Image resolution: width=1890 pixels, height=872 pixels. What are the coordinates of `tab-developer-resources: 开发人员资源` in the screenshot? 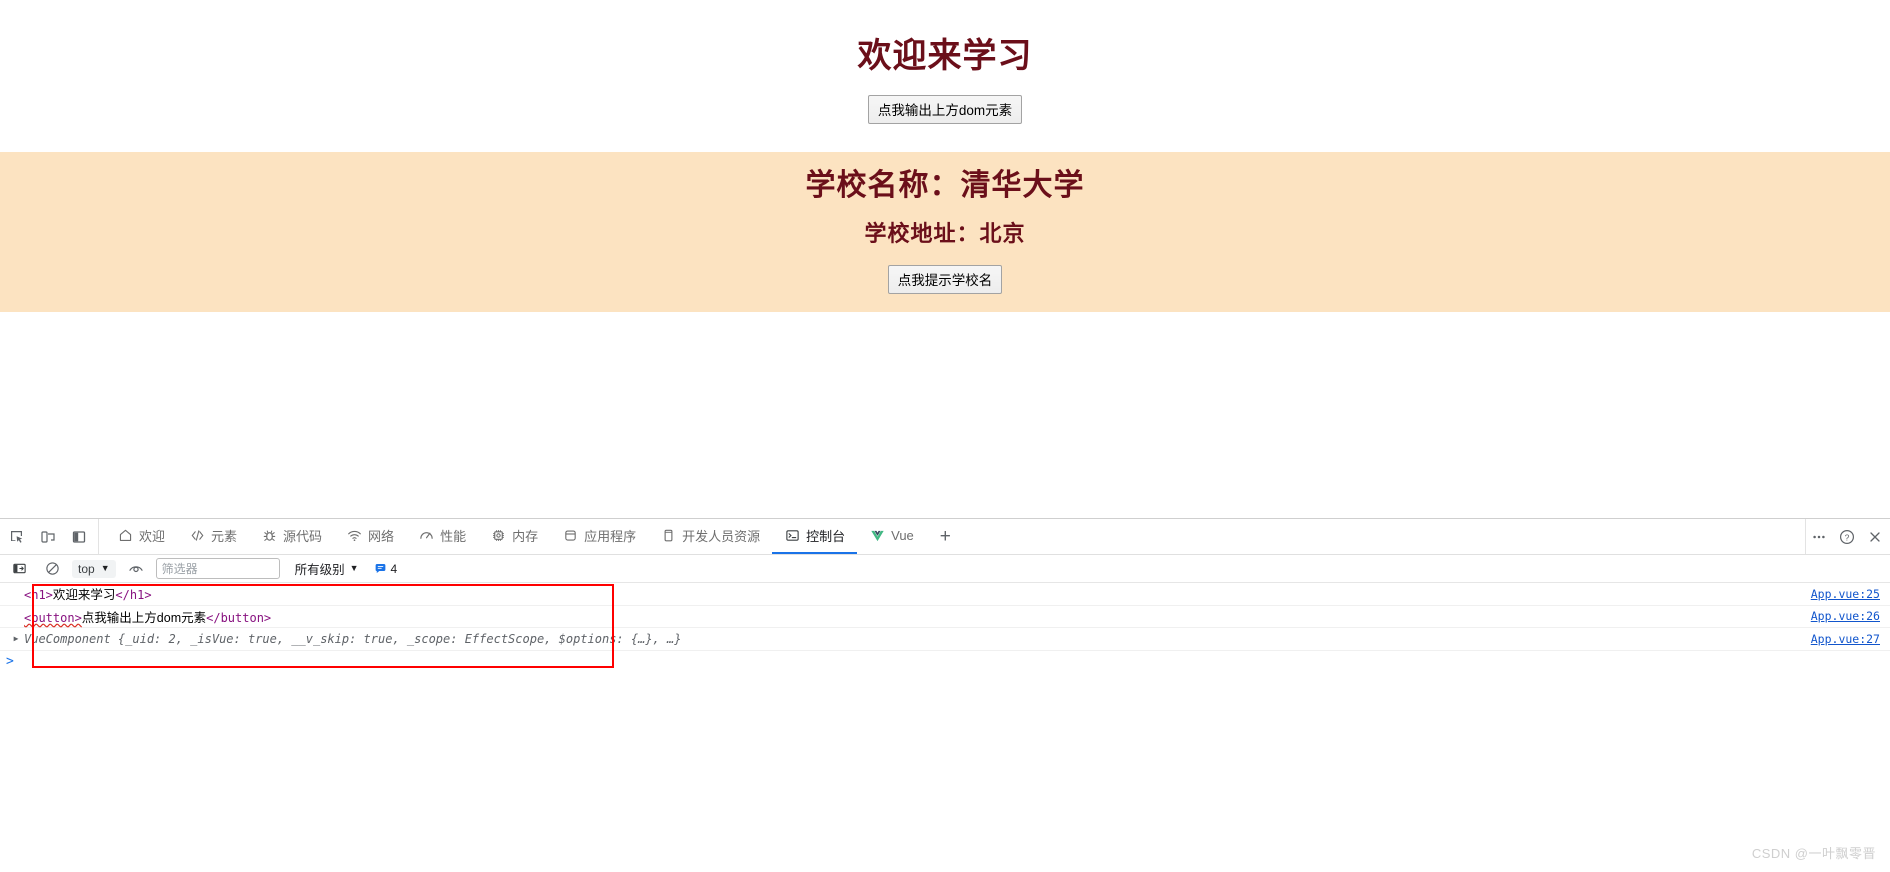 It's located at (710, 536).